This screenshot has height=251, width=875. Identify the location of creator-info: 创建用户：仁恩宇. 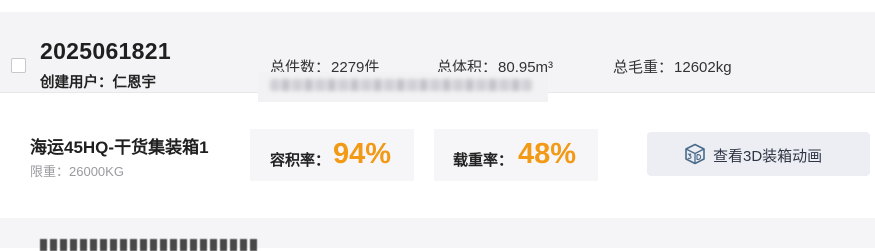
(98, 81).